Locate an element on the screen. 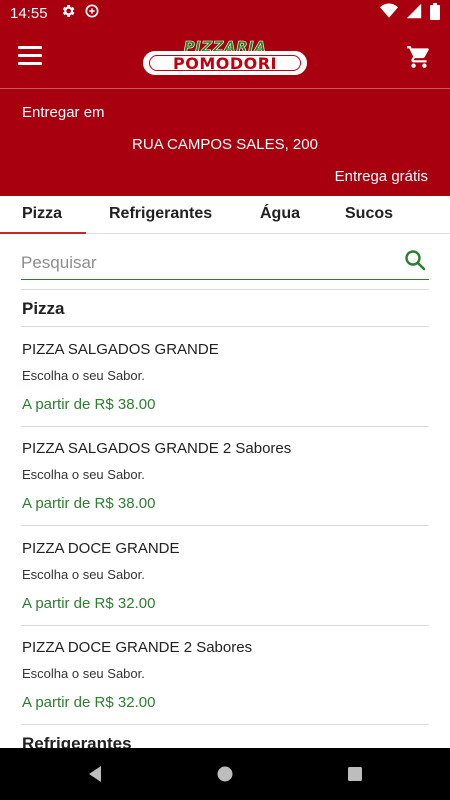 The height and width of the screenshot is (800, 450). recents-icon is located at coordinates (355, 774).